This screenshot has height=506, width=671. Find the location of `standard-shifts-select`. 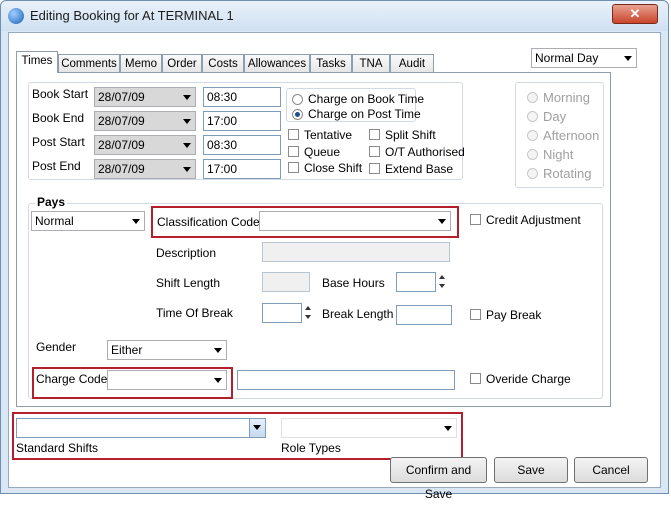

standard-shifts-select is located at coordinates (141, 428).